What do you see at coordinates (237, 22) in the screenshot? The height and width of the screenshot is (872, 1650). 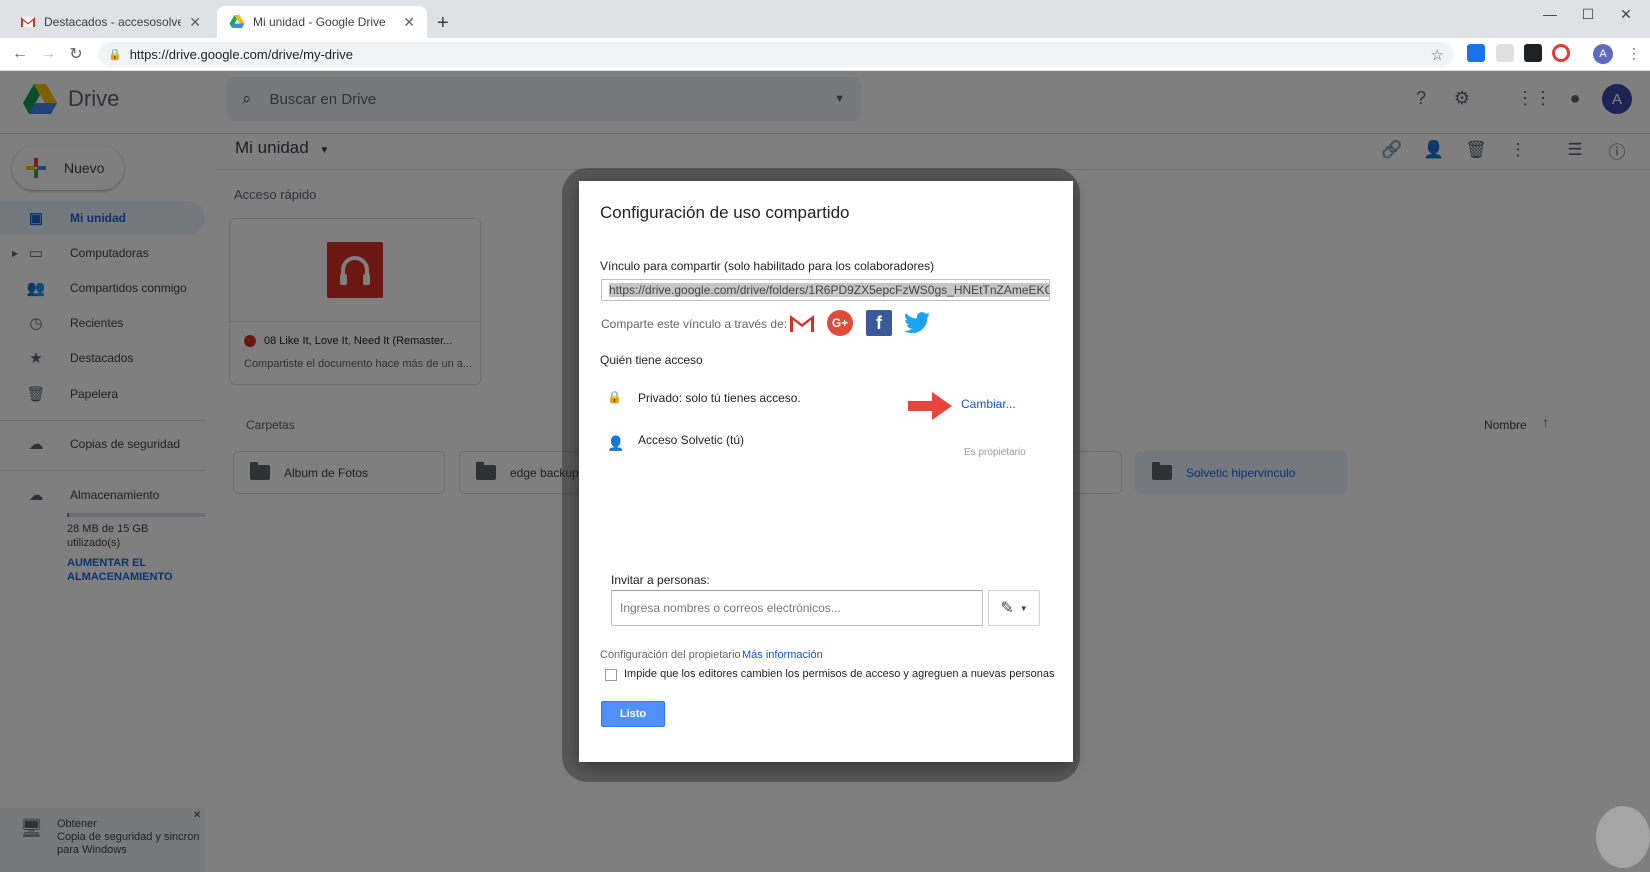 I see `google-drive-icon` at bounding box center [237, 22].